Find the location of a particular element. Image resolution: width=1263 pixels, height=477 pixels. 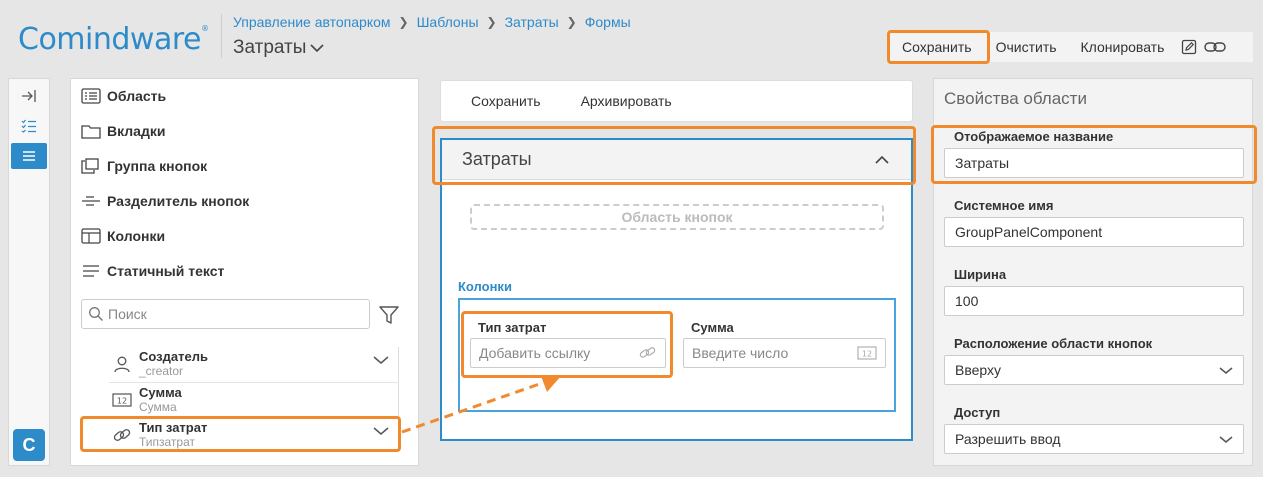

components-list-icon is located at coordinates (29, 156).